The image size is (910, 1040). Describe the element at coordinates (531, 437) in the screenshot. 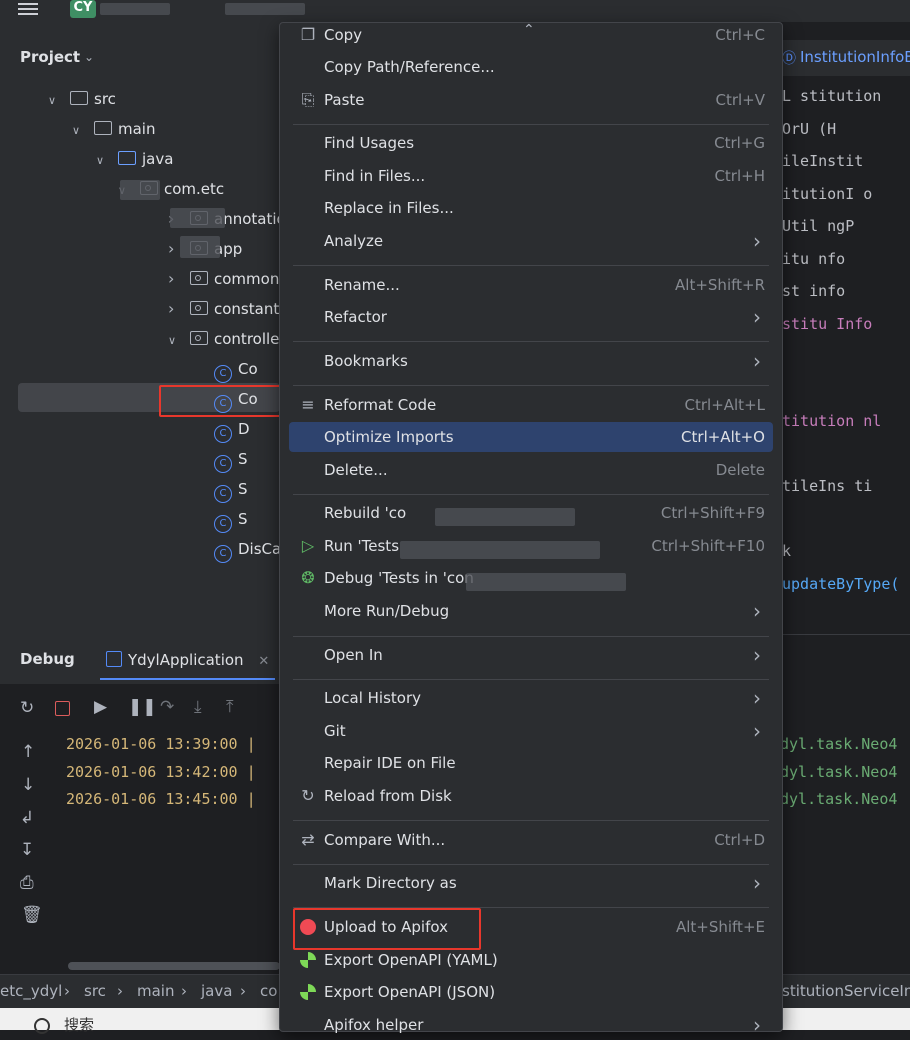

I see `menu-item-optimize-imports: Optimize Imports Ctrl+Alt+O` at that location.